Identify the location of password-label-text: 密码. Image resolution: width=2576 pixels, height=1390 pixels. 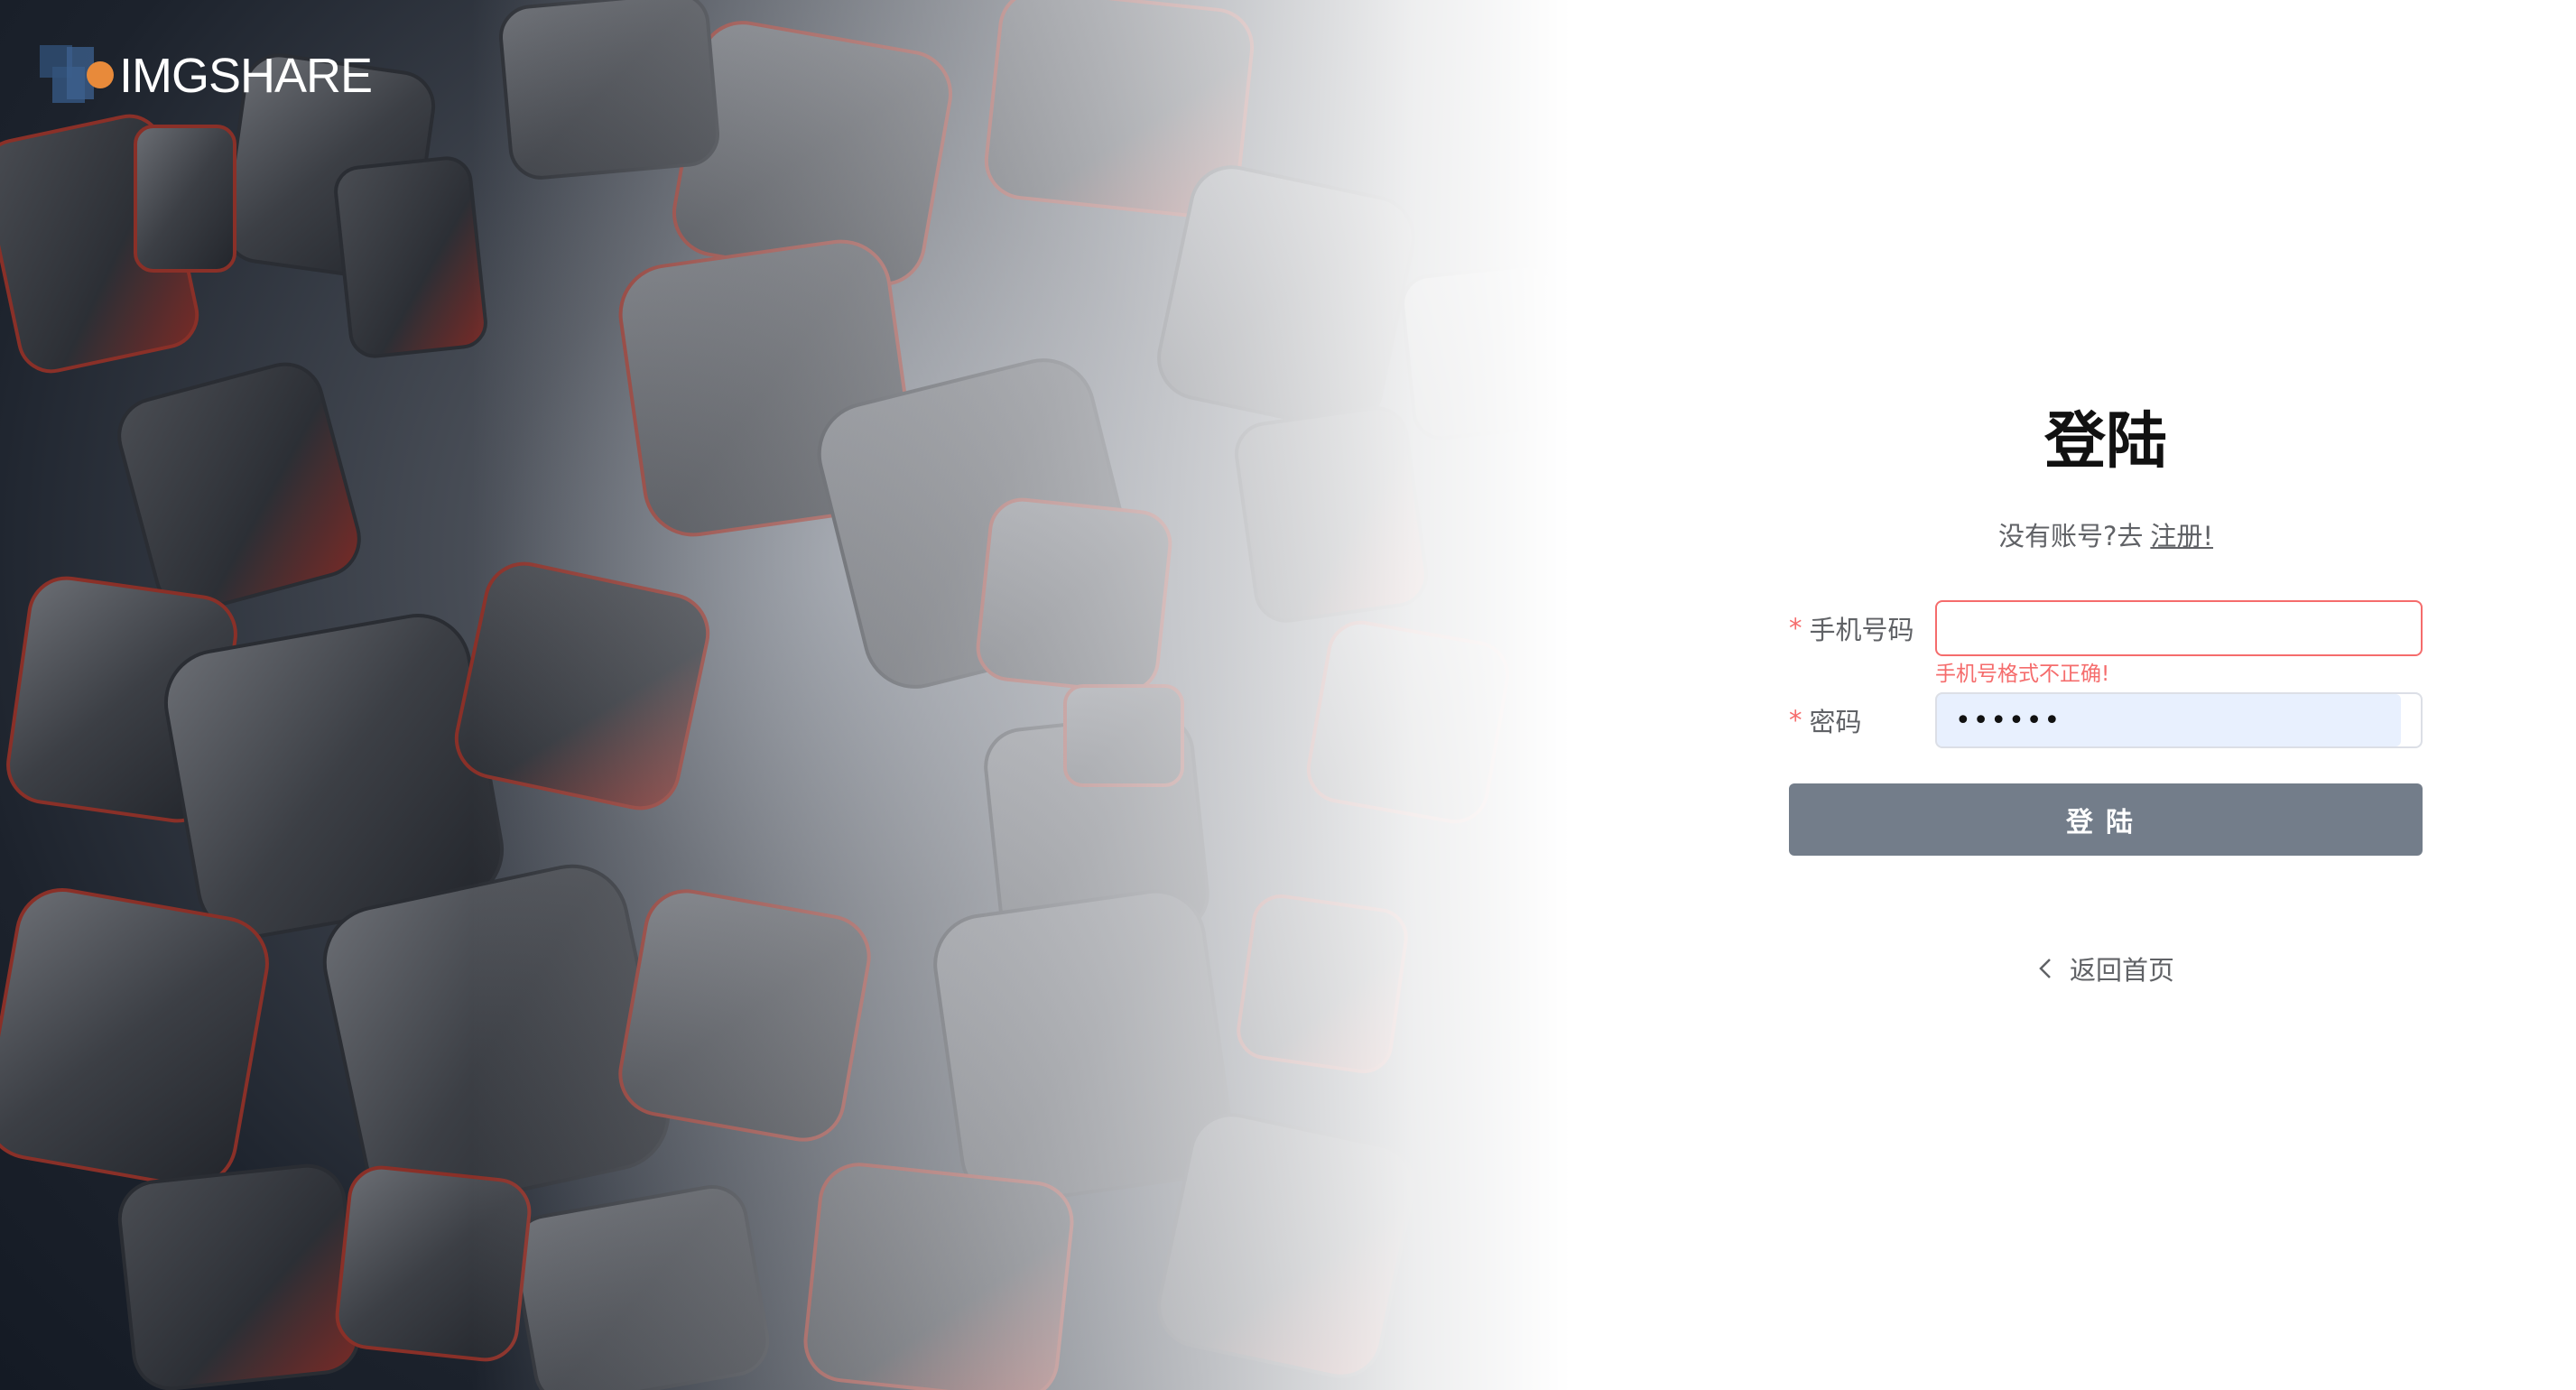
(1835, 722).